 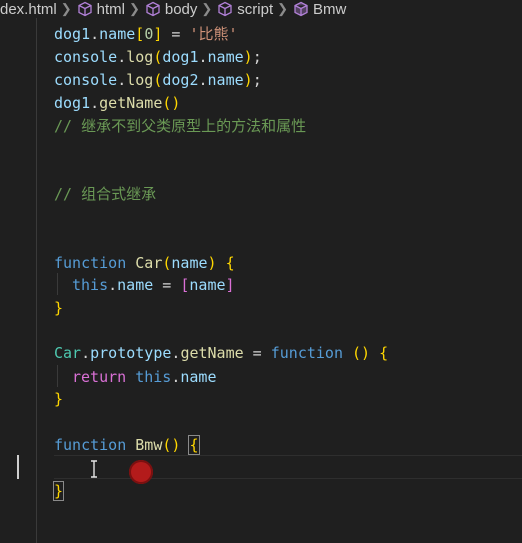 What do you see at coordinates (105, 194) in the screenshot?
I see `code-comment: // 组合式继承` at bounding box center [105, 194].